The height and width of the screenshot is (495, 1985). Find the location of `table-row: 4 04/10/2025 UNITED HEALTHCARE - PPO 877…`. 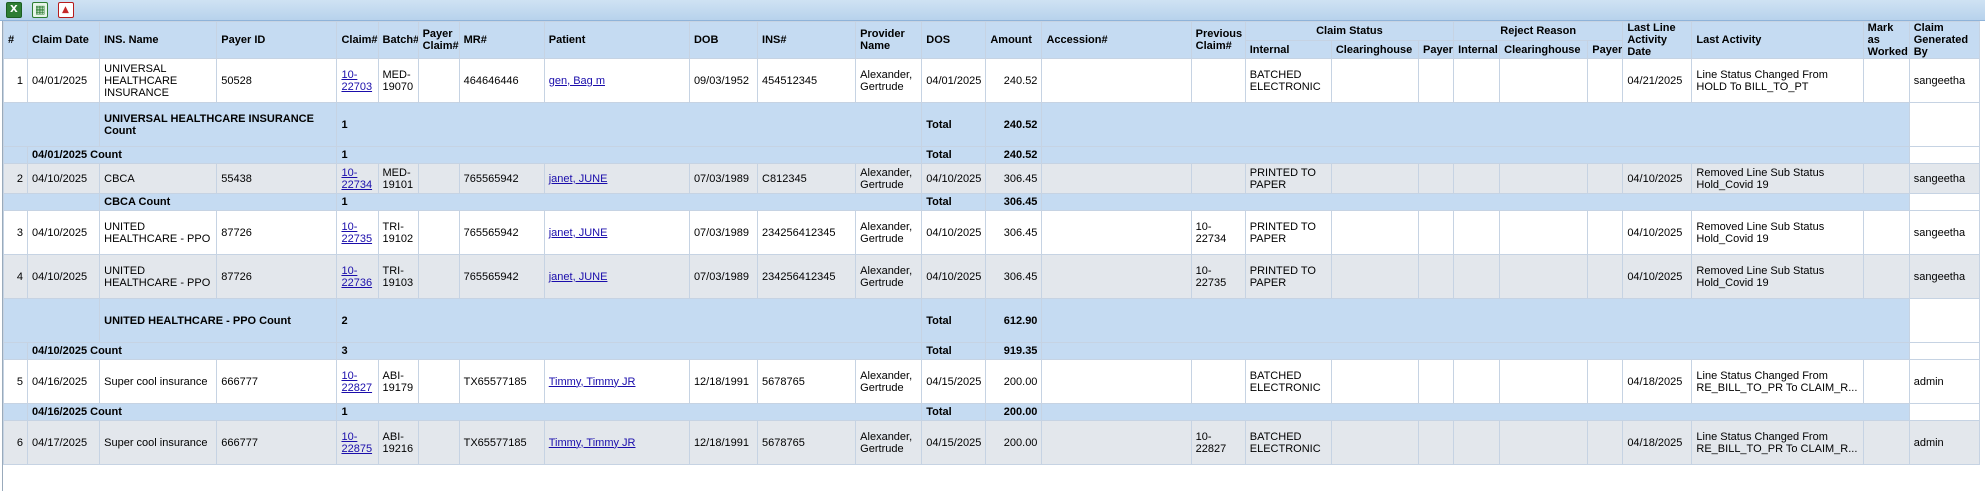

table-row: 4 04/10/2025 UNITED HEALTHCARE - PPO 877… is located at coordinates (992, 276).